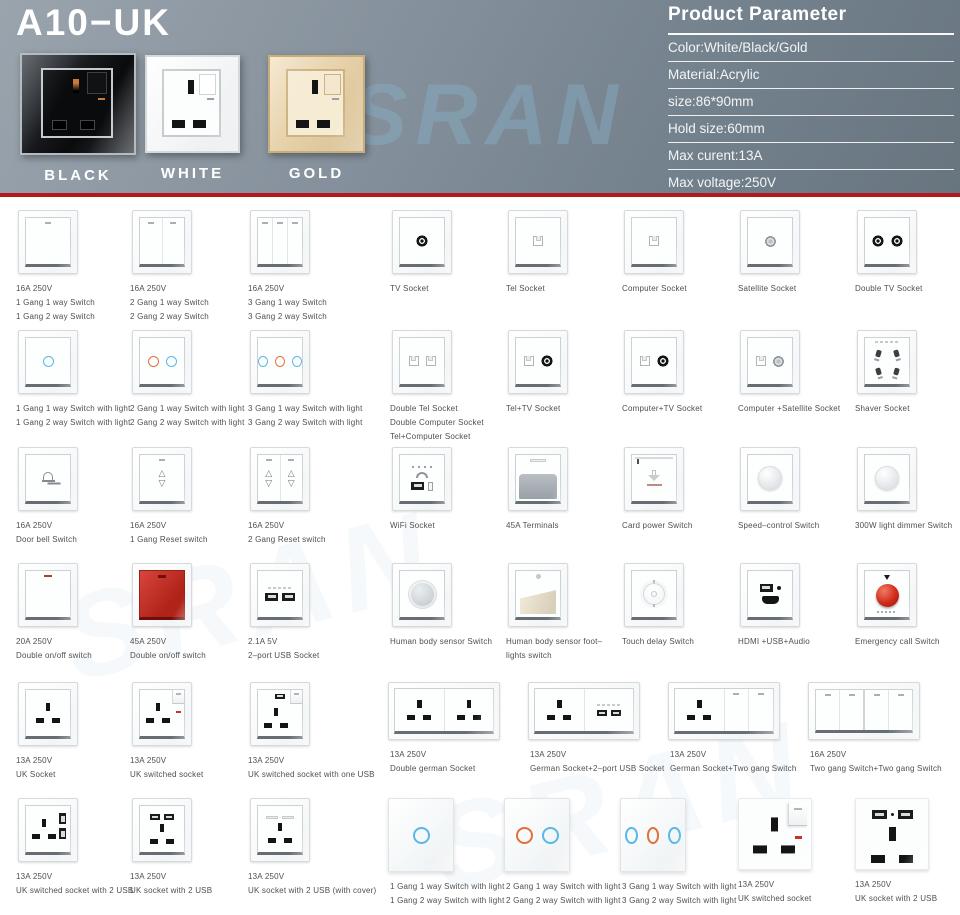  What do you see at coordinates (886, 251) in the screenshot?
I see `product-item: Double TV Socket` at bounding box center [886, 251].